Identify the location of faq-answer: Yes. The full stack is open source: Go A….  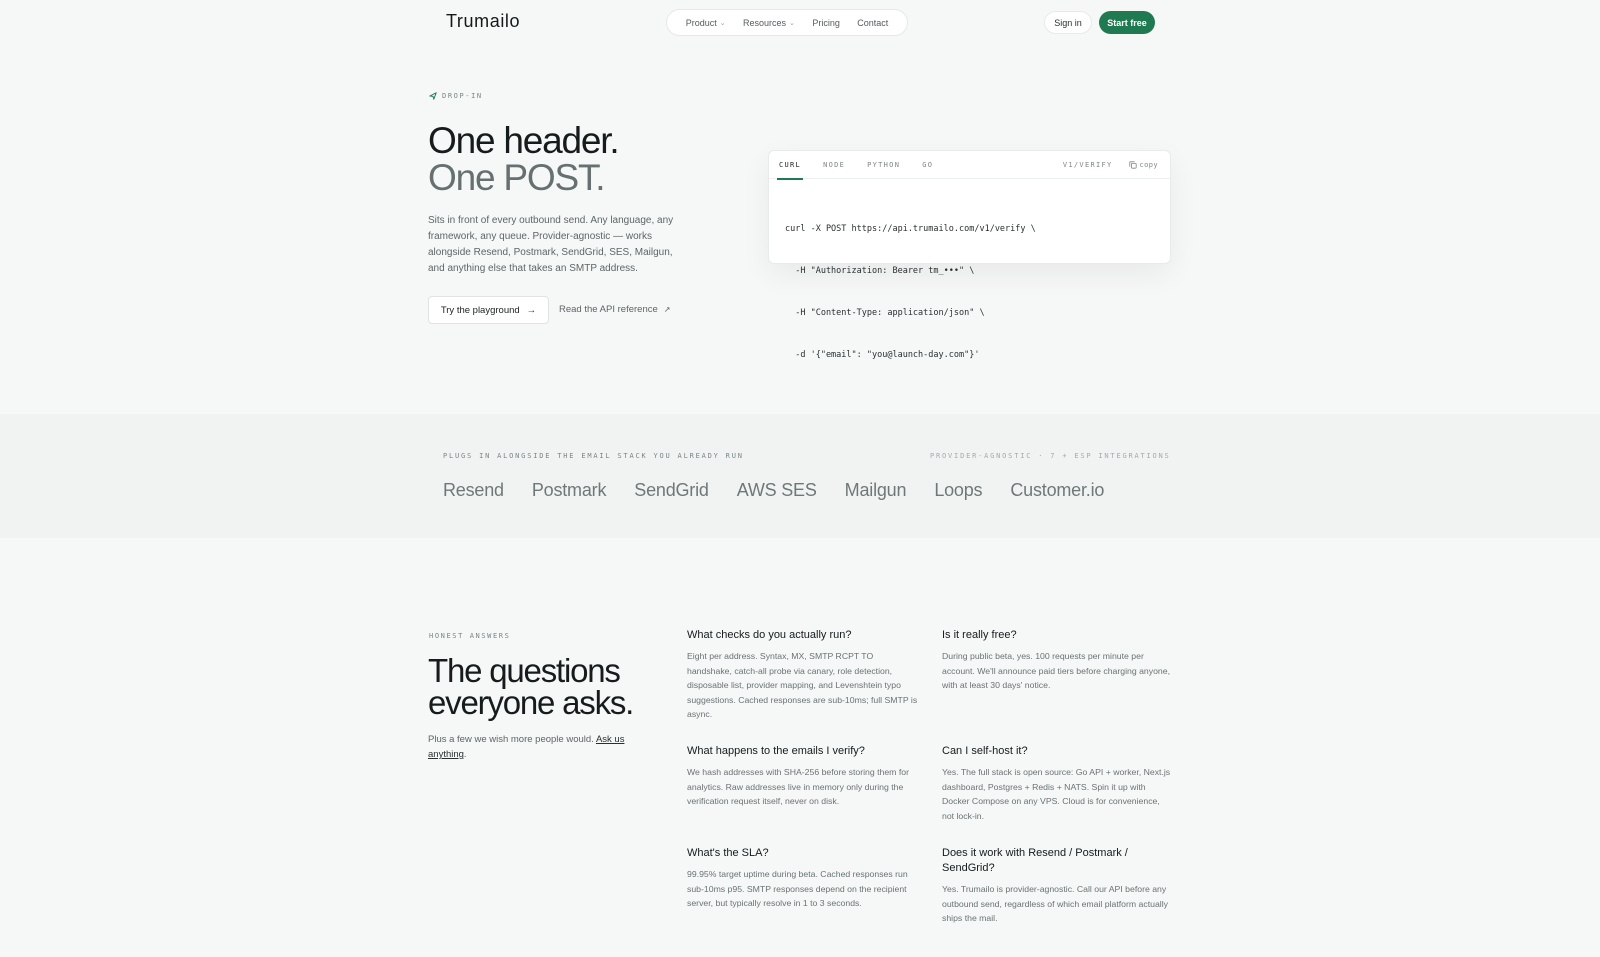
(1056, 794).